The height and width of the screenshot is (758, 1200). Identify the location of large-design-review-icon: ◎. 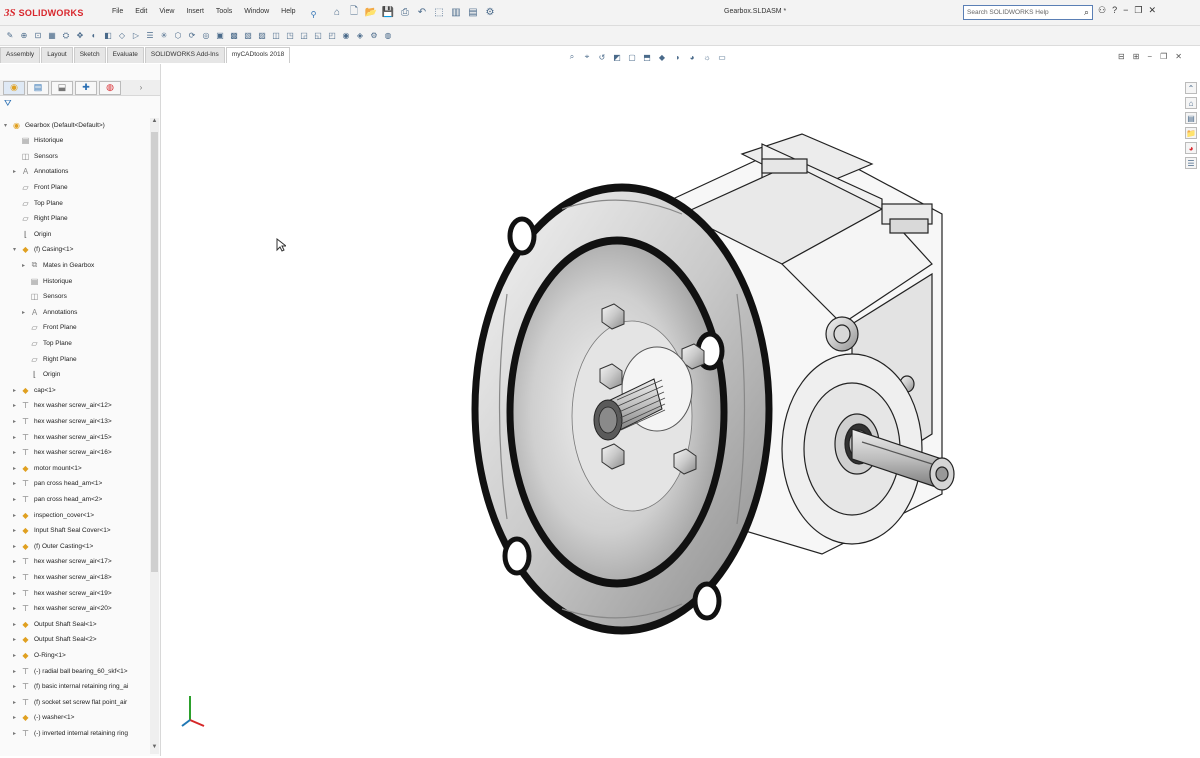
(206, 36).